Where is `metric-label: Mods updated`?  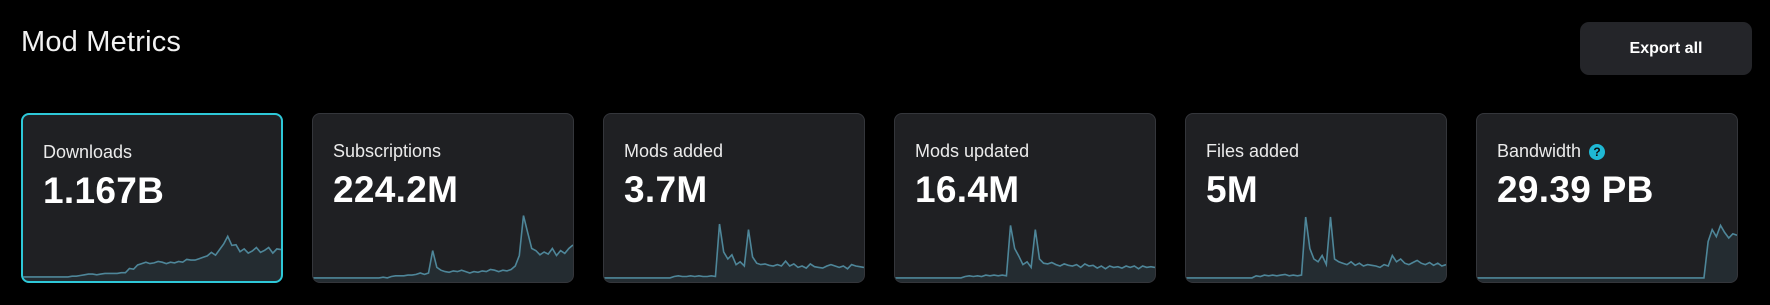 metric-label: Mods updated is located at coordinates (972, 151).